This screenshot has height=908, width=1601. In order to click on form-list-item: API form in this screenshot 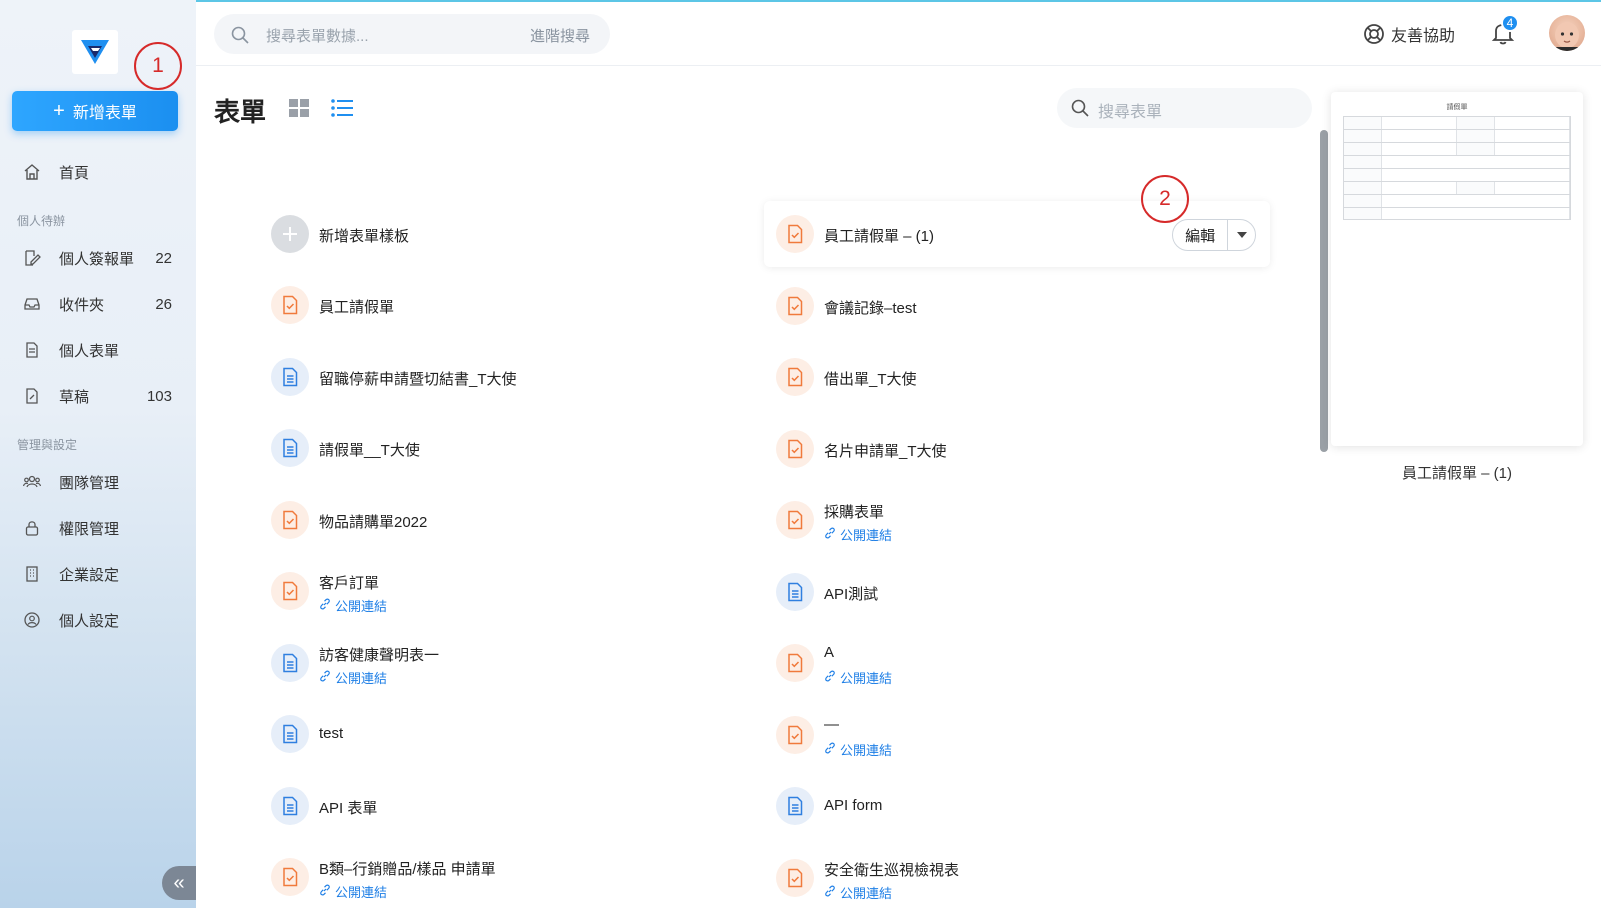, I will do `click(1006, 806)`.